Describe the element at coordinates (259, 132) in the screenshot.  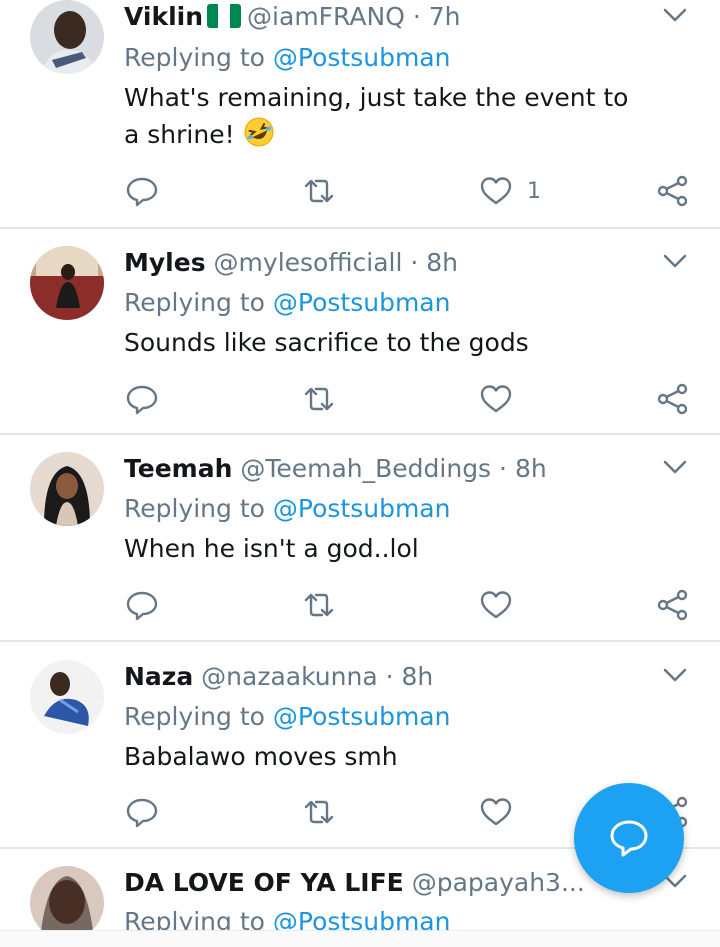
I see `rolling-on-floor-laughing-emoji-icon` at that location.